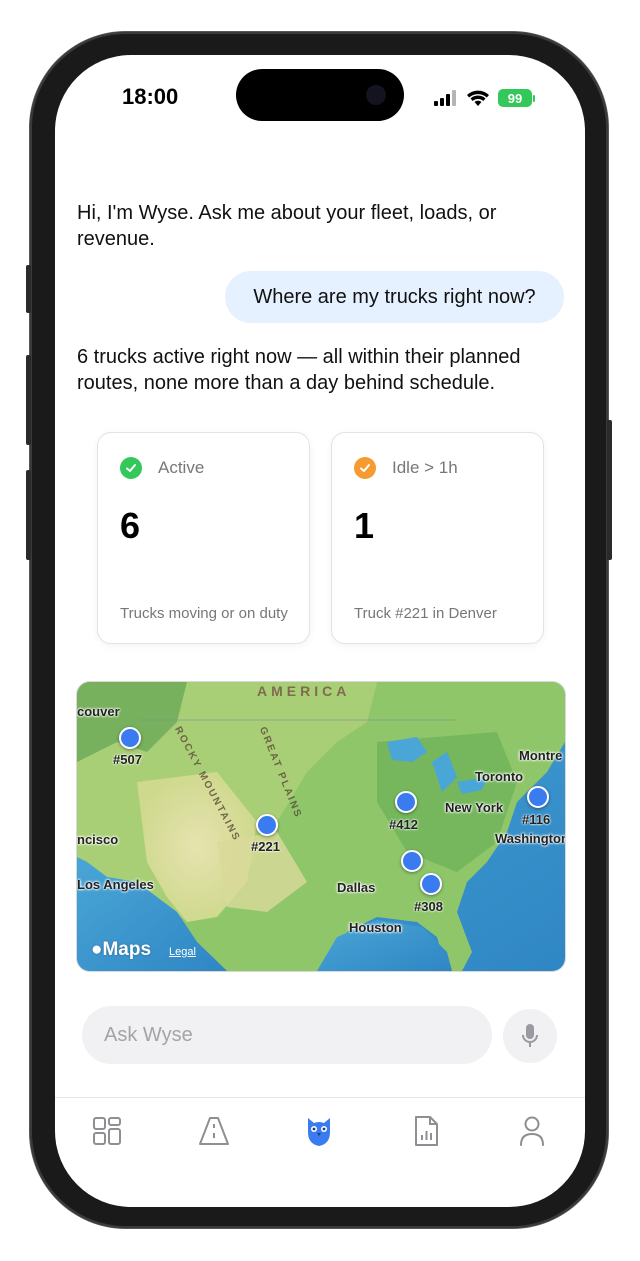 Image resolution: width=640 pixels, height=1261 pixels. Describe the element at coordinates (478, 98) in the screenshot. I see `wifi-icon` at that location.